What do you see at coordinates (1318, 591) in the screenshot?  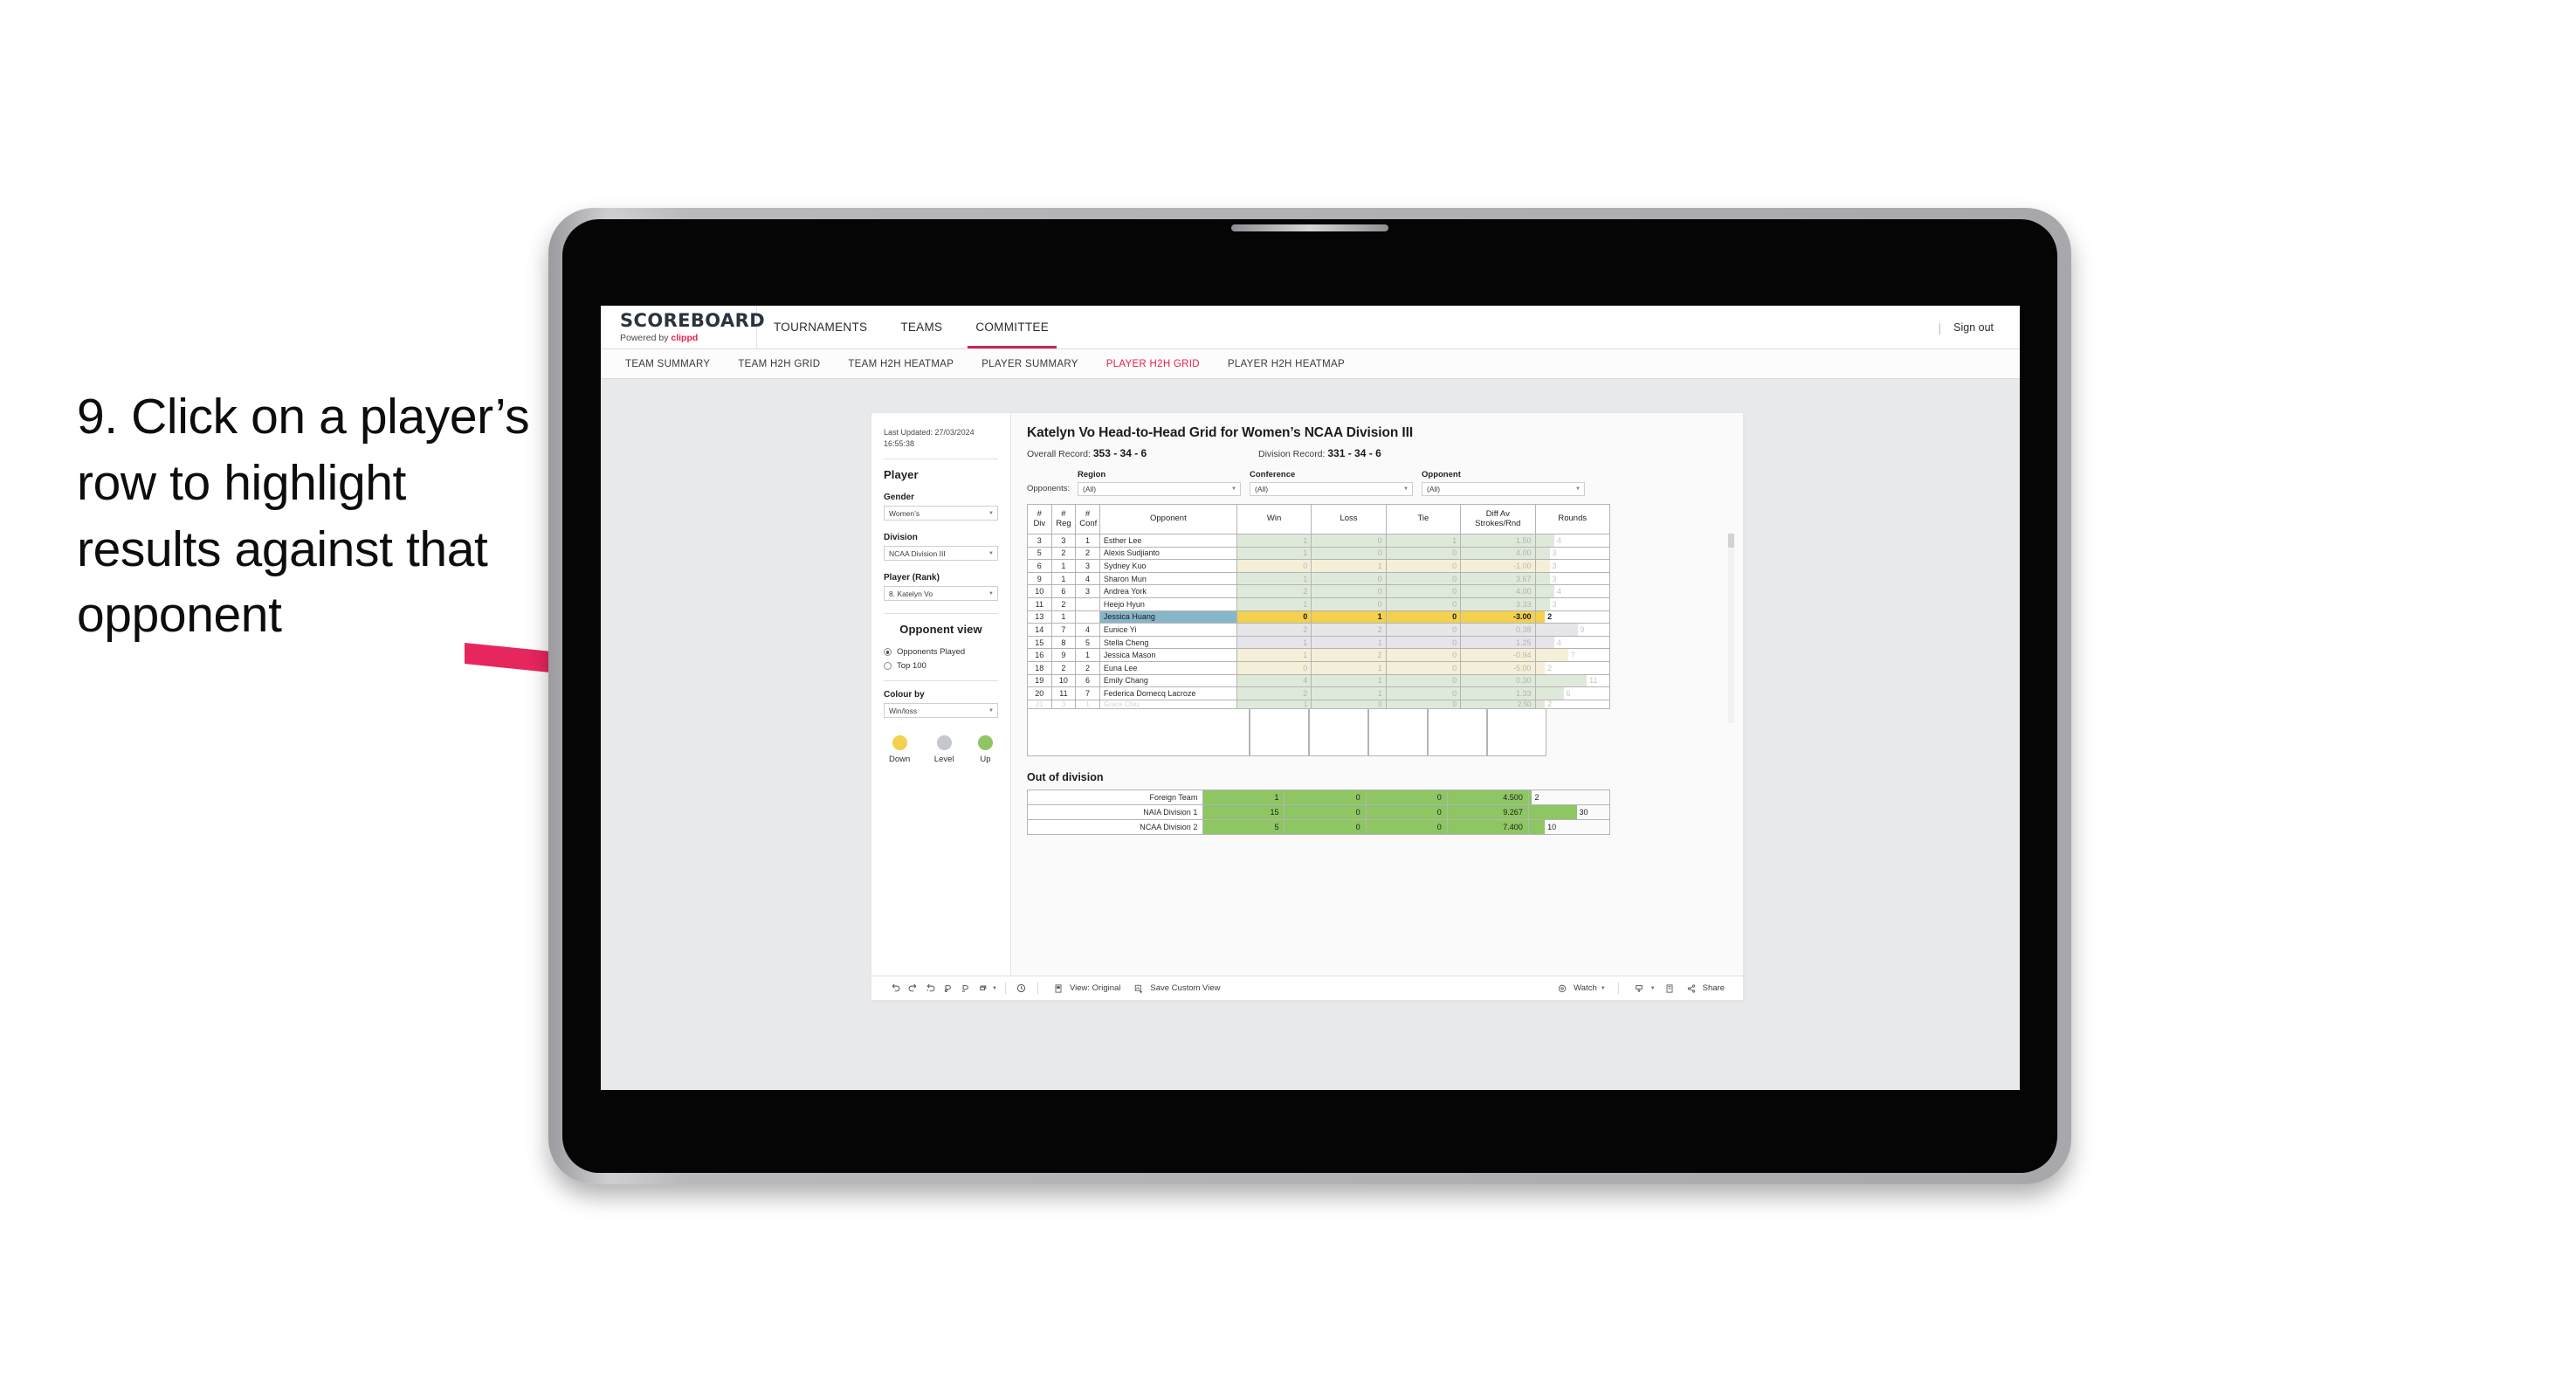 I see `table-row: 10 6 3 Andrea York 2 0 0 4.00 4` at bounding box center [1318, 591].